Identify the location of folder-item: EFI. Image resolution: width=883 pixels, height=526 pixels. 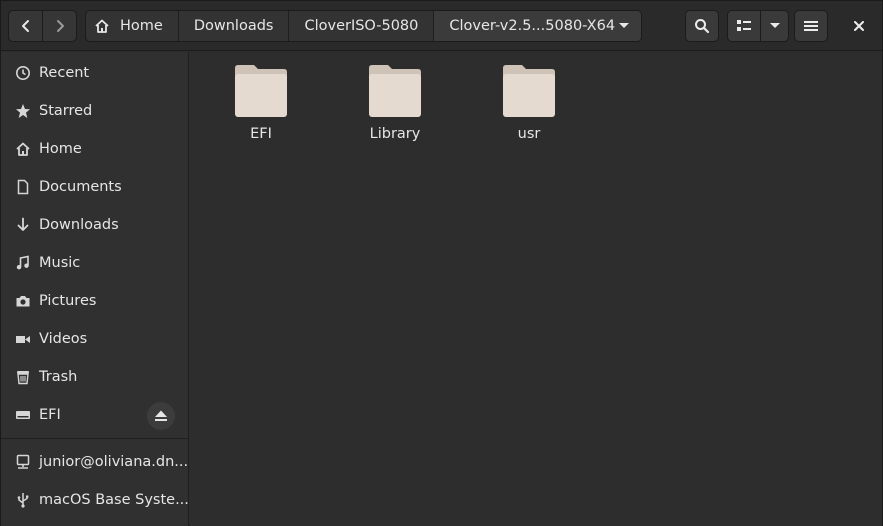
(261, 103).